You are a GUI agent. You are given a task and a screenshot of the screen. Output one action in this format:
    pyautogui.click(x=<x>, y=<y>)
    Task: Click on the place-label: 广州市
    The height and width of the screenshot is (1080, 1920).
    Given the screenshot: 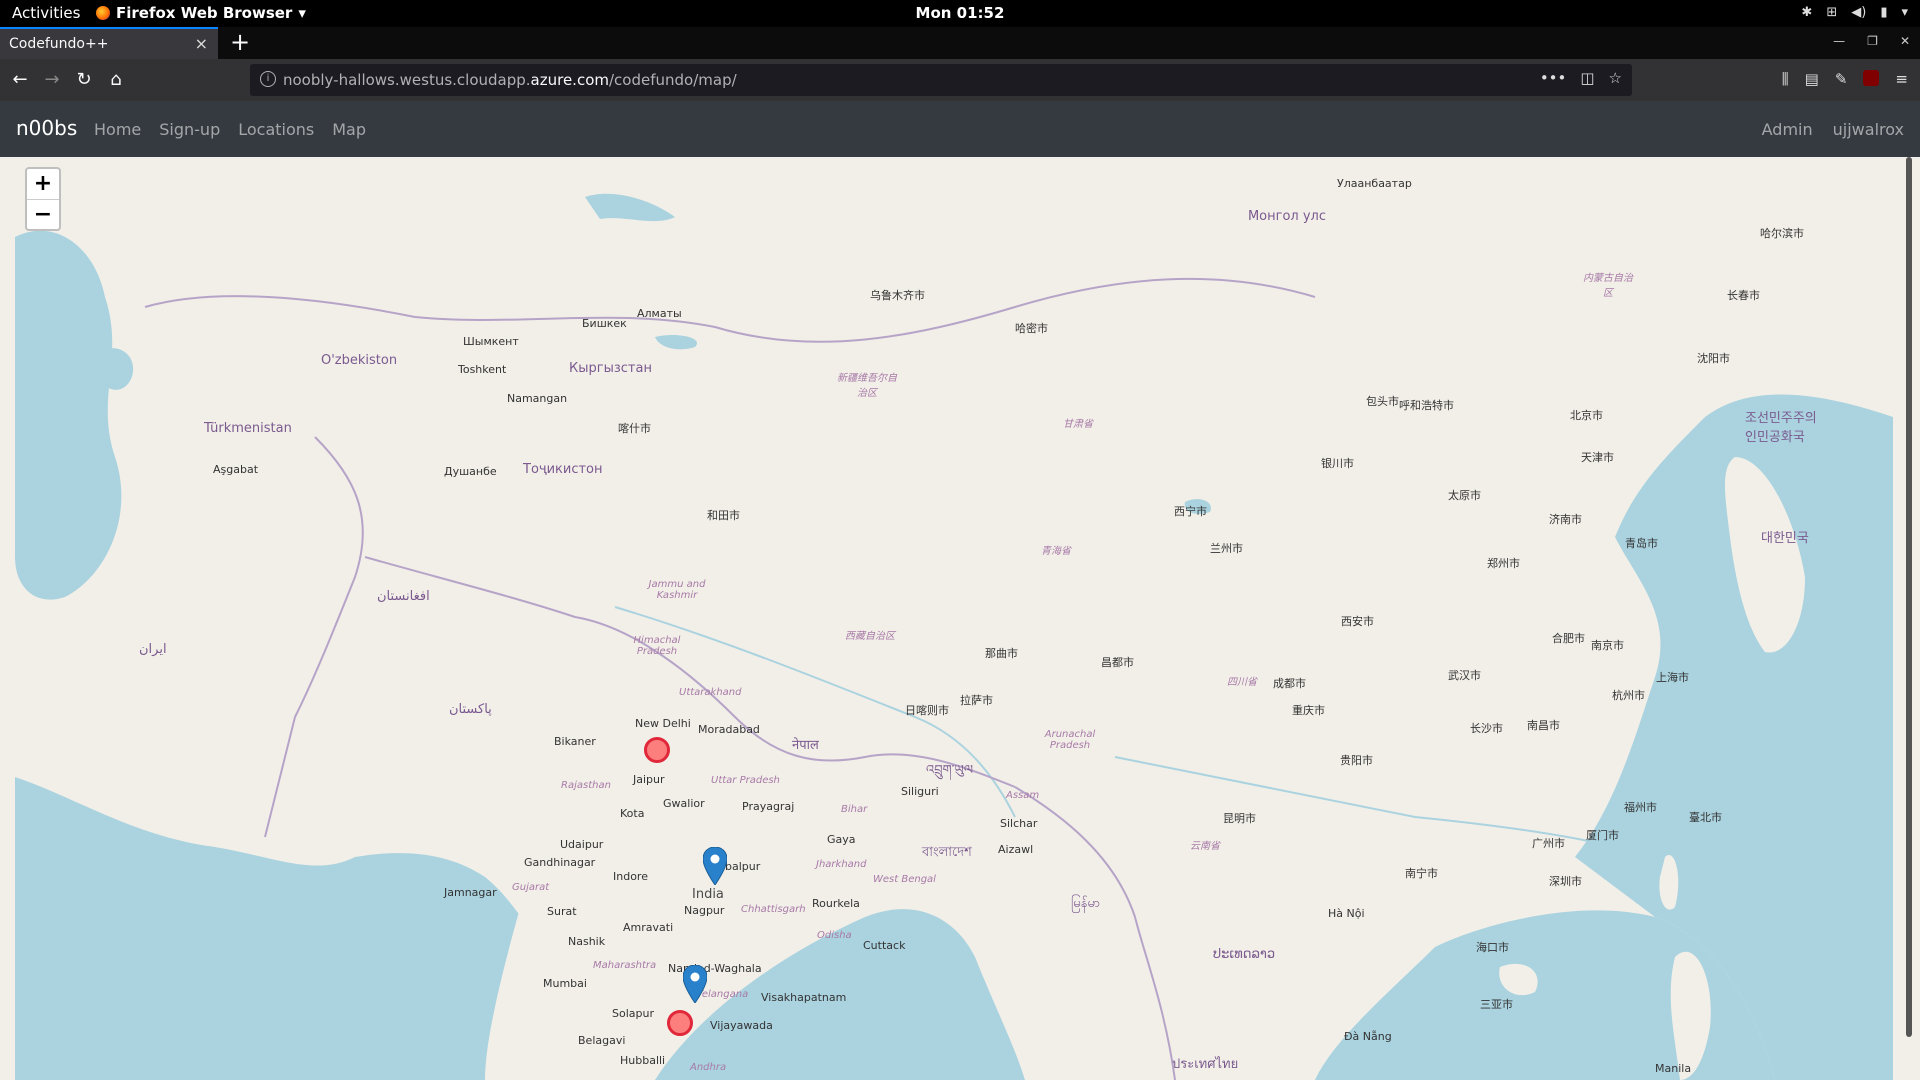 What is the action you would take?
    pyautogui.click(x=1548, y=843)
    